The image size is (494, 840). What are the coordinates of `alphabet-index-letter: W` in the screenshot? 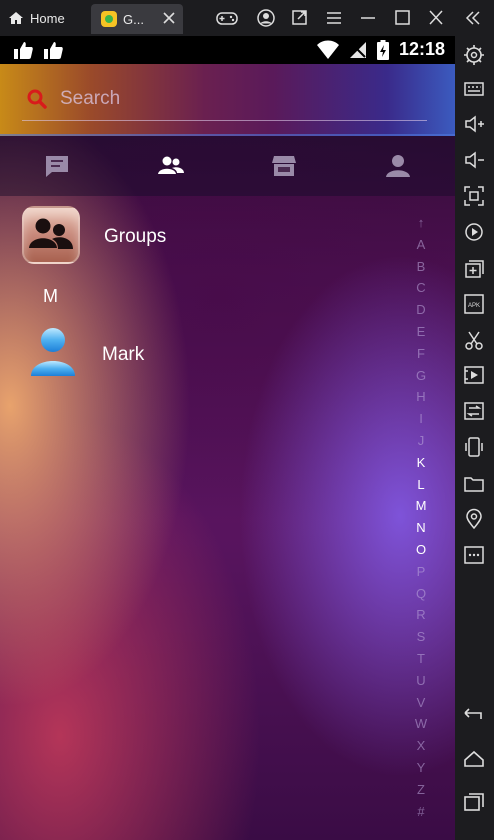 It's located at (421, 724).